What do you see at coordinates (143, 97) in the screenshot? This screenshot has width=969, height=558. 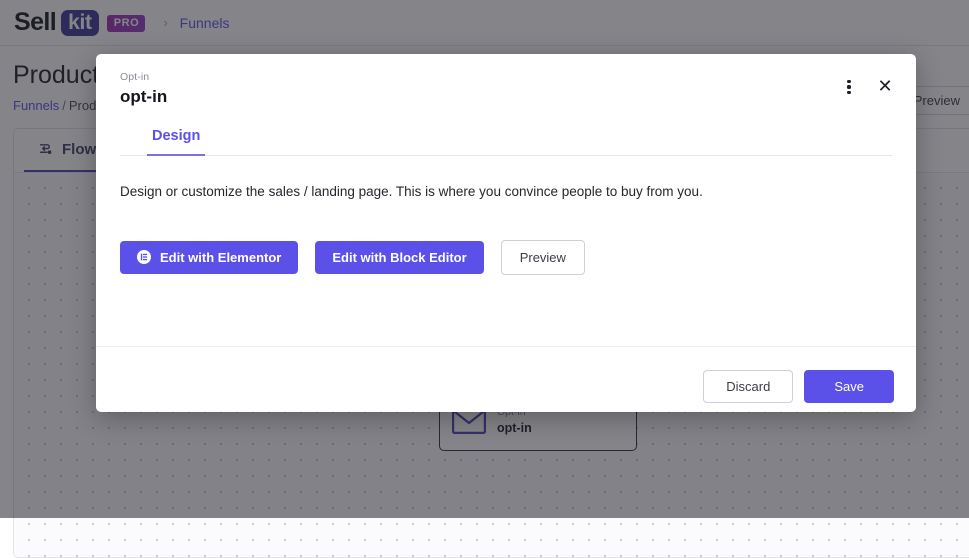 I see `modal-title: opt-in` at bounding box center [143, 97].